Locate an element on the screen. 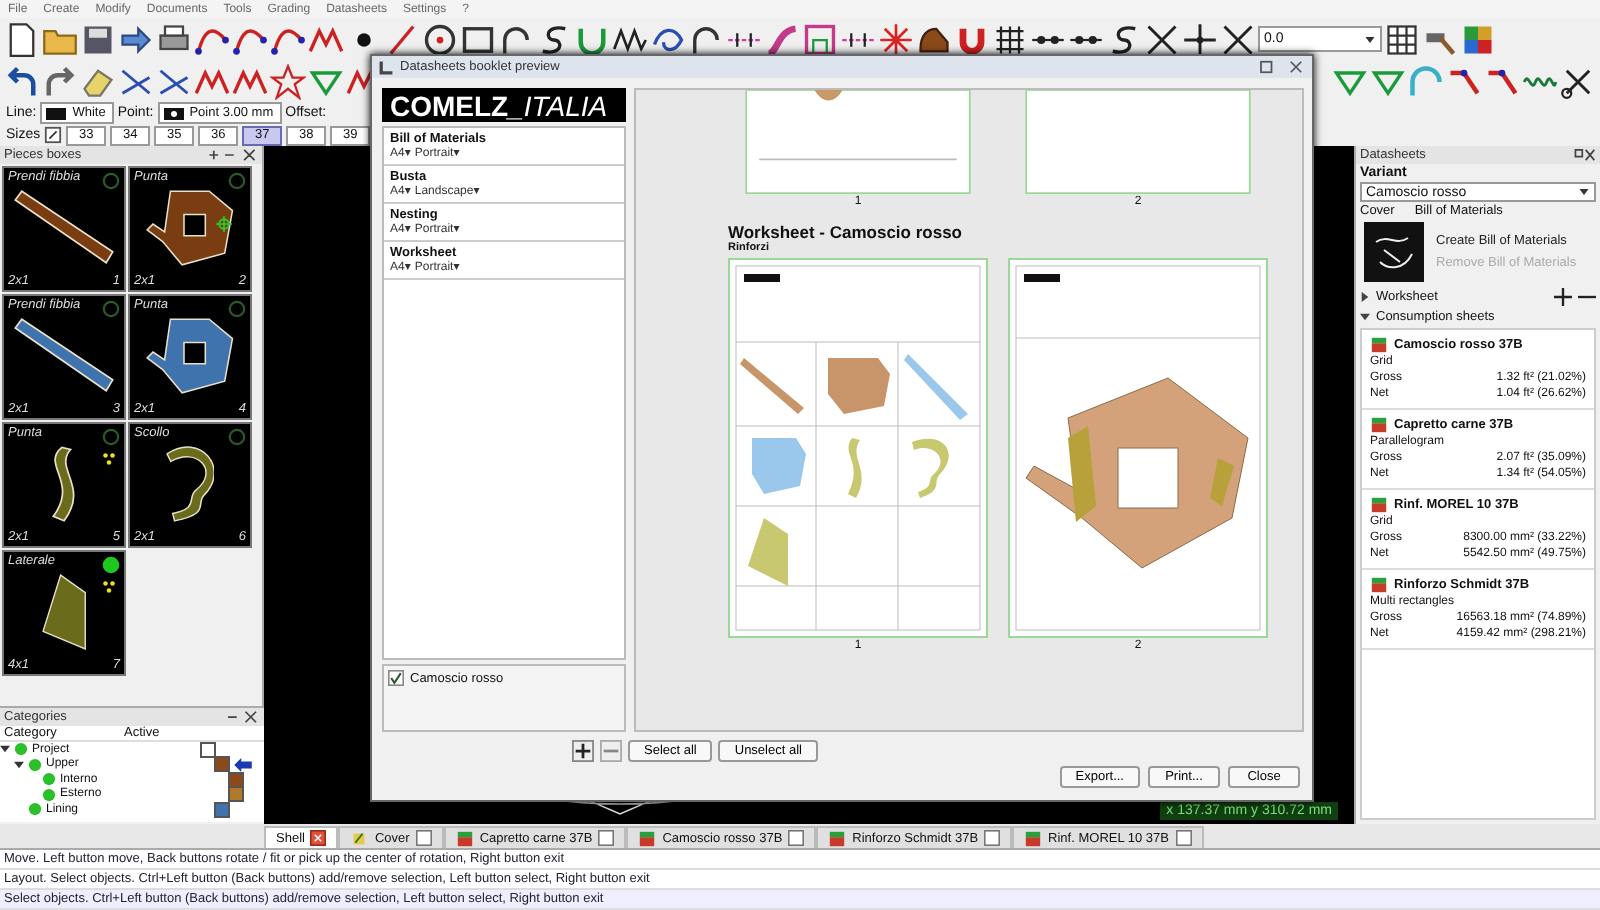 This screenshot has height=910, width=1600. worksheet-heading: Worksheet - Camoscio rosso is located at coordinates (846, 232).